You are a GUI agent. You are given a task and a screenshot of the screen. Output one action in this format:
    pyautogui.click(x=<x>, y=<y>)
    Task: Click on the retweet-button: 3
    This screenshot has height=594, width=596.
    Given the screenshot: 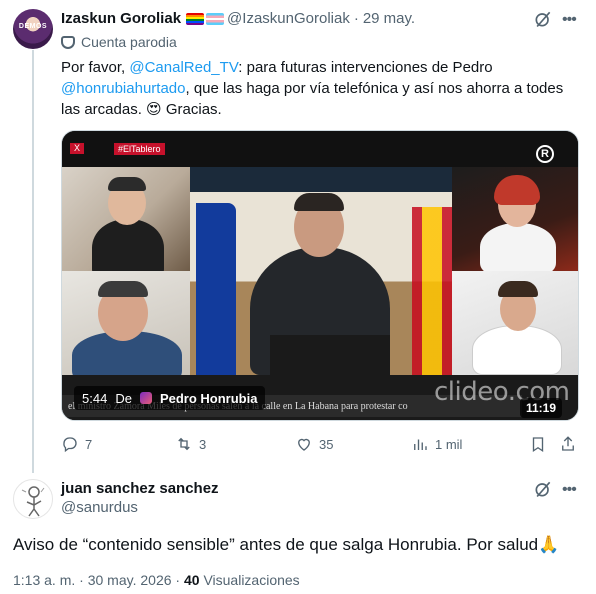 What is the action you would take?
    pyautogui.click(x=190, y=444)
    